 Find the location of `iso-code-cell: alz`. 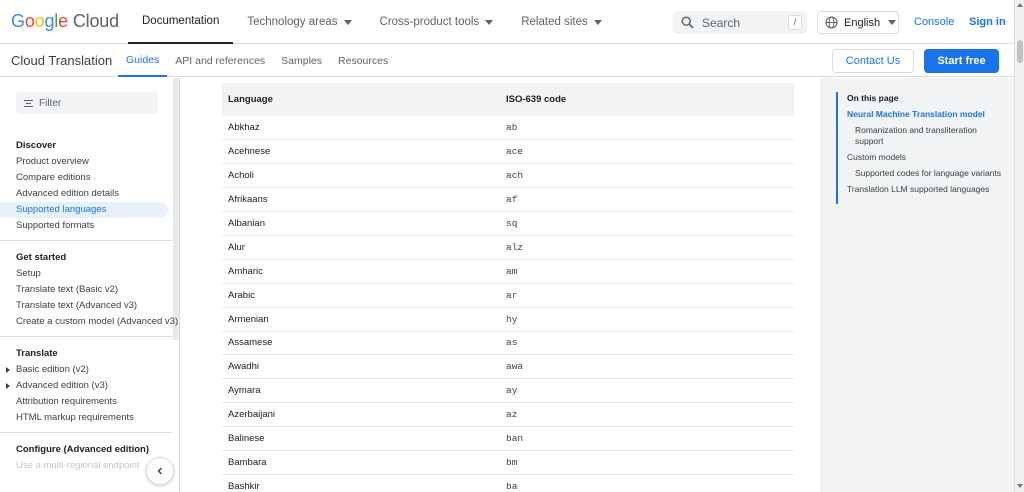

iso-code-cell: alz is located at coordinates (647, 247).